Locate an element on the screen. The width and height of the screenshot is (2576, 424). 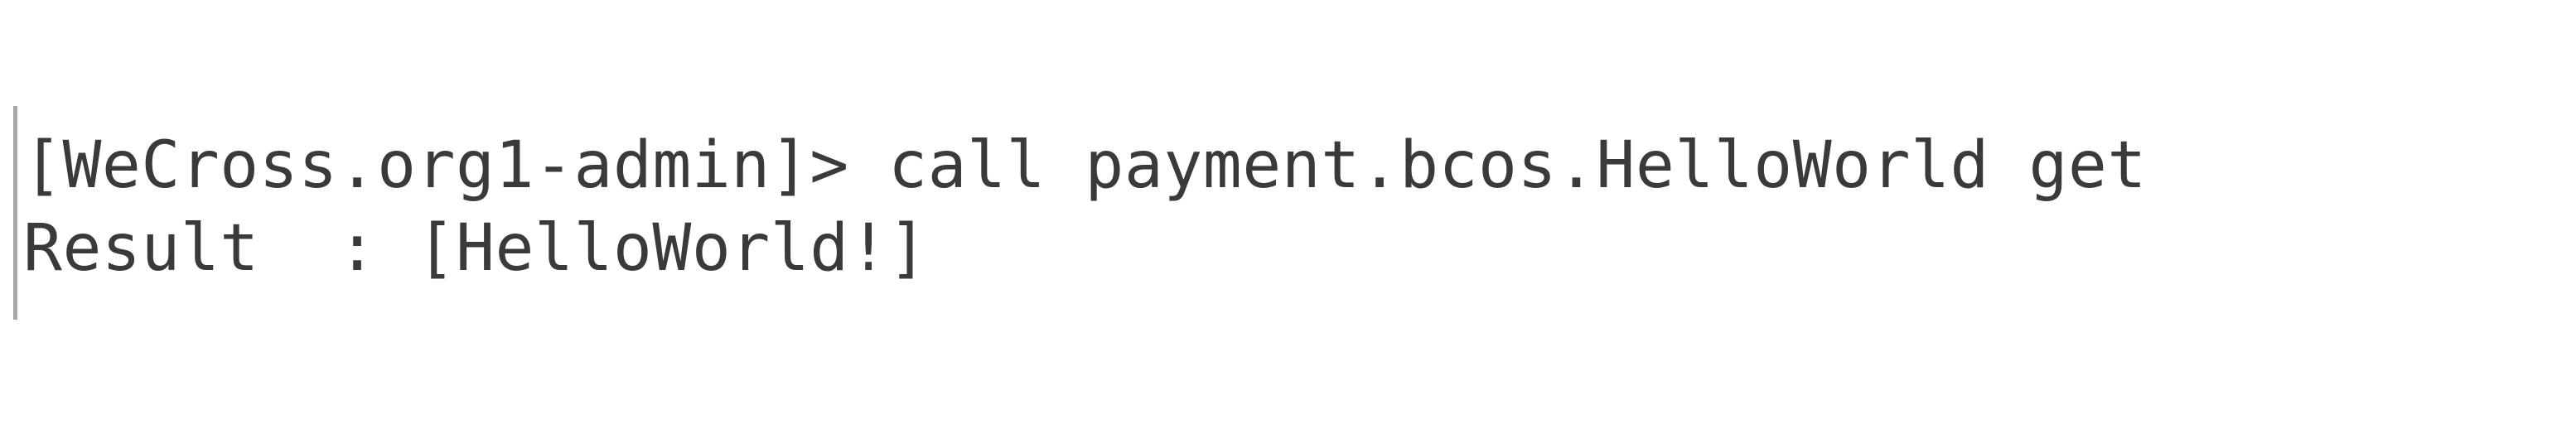
terminal-command: call payment.bcos.HelloWorld get is located at coordinates (1497, 165).